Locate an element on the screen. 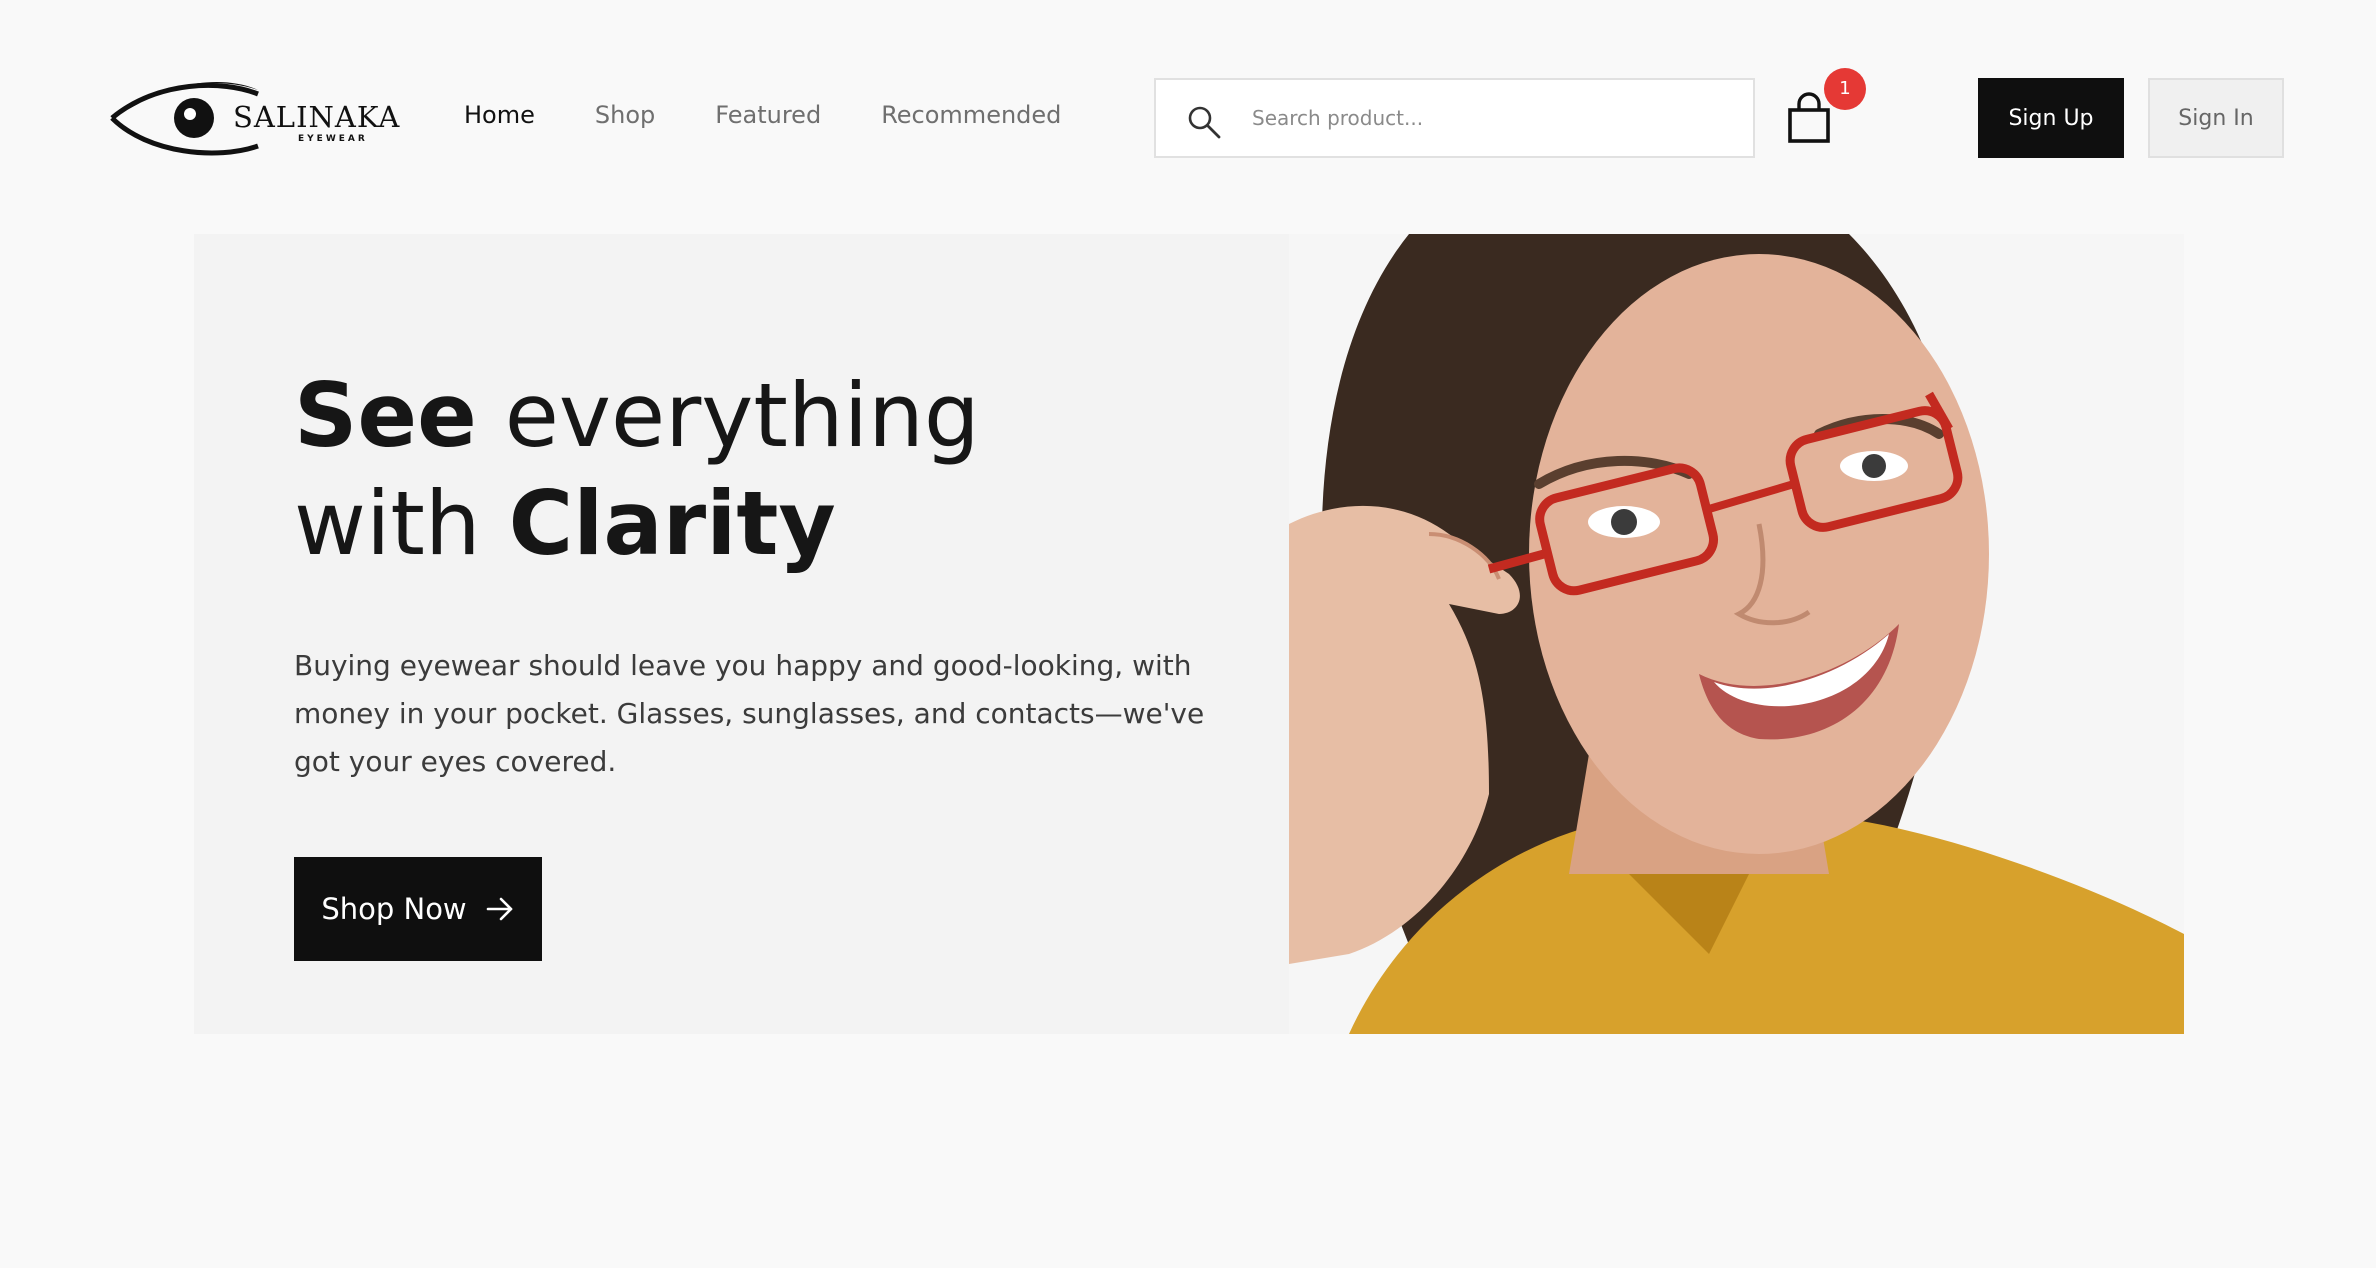 This screenshot has width=2376, height=1268. cart-button is located at coordinates (1809, 118).